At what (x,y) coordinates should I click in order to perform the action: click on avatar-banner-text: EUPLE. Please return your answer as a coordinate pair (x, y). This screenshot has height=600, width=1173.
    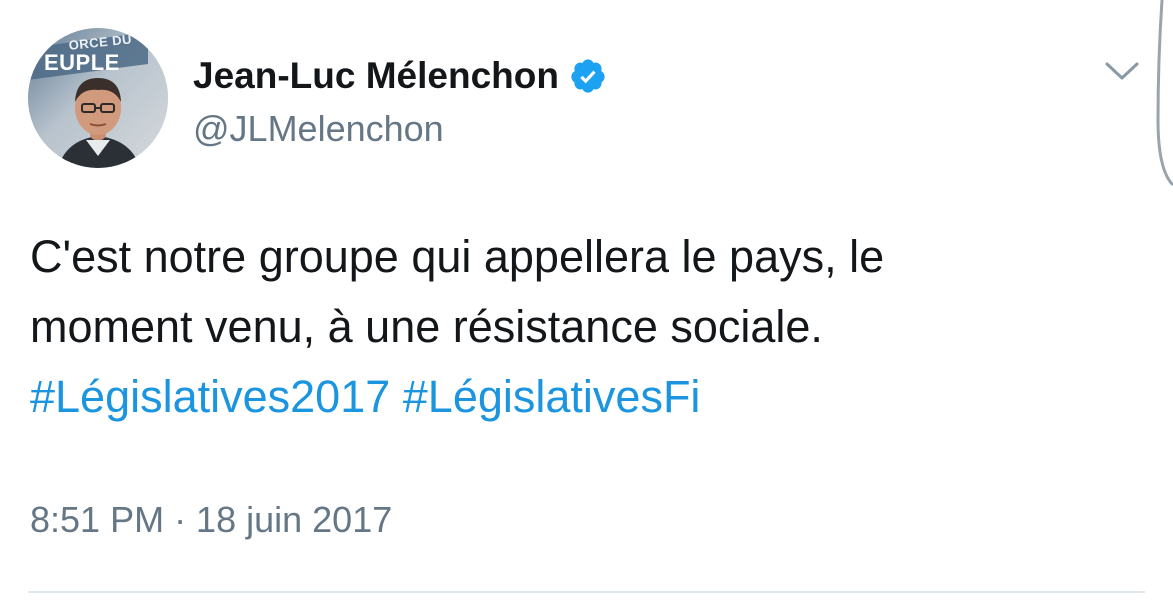
    Looking at the image, I should click on (82, 62).